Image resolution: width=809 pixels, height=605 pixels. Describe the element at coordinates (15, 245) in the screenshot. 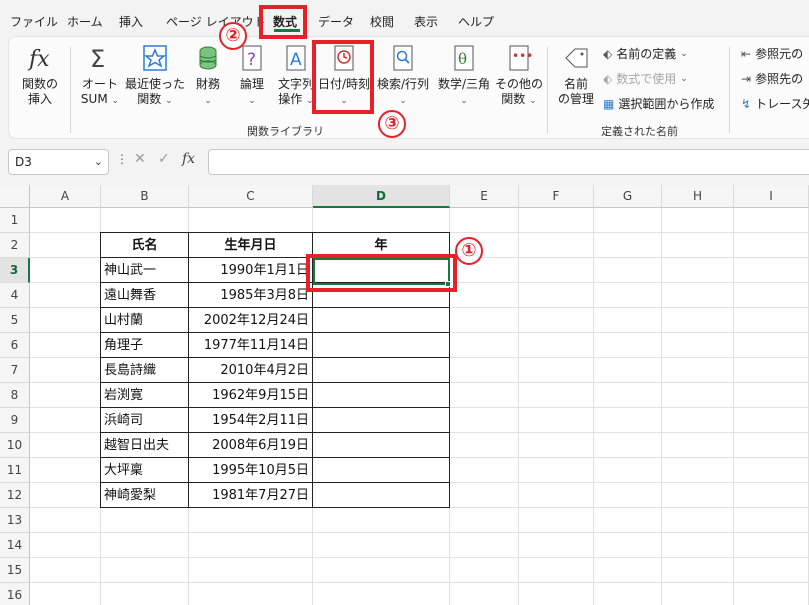

I see `row-header-2: 2` at that location.